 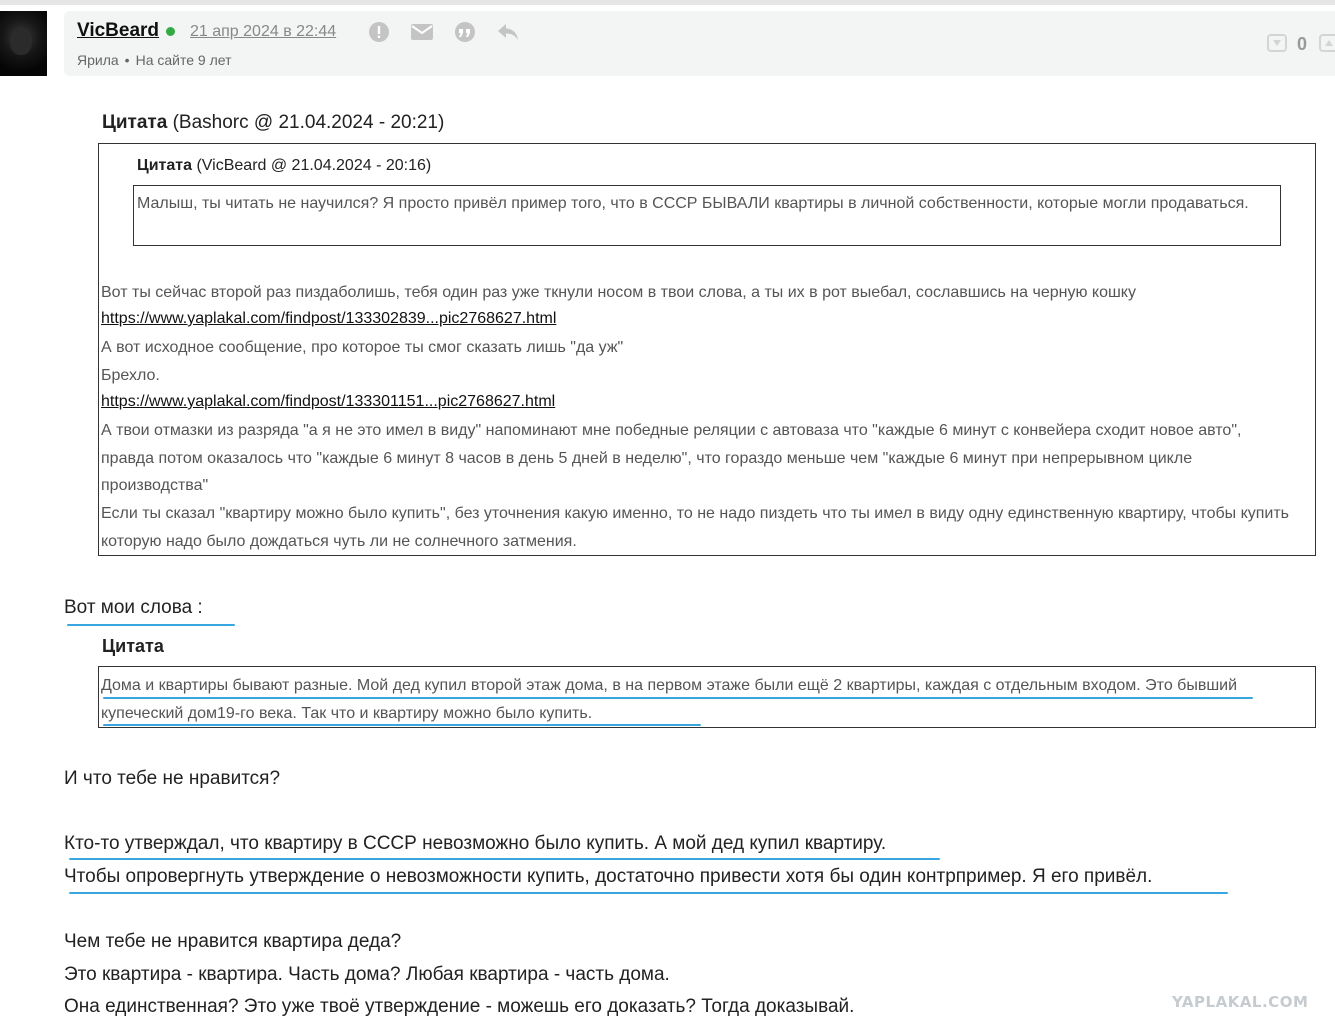 I want to click on inner-quote-label: Цитата, so click(x=164, y=165).